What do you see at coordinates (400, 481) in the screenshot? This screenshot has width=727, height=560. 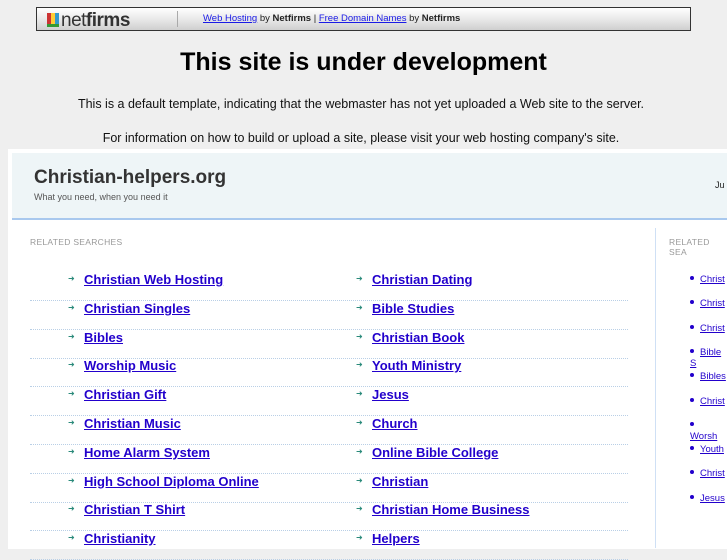 I see `related-link: Christian` at bounding box center [400, 481].